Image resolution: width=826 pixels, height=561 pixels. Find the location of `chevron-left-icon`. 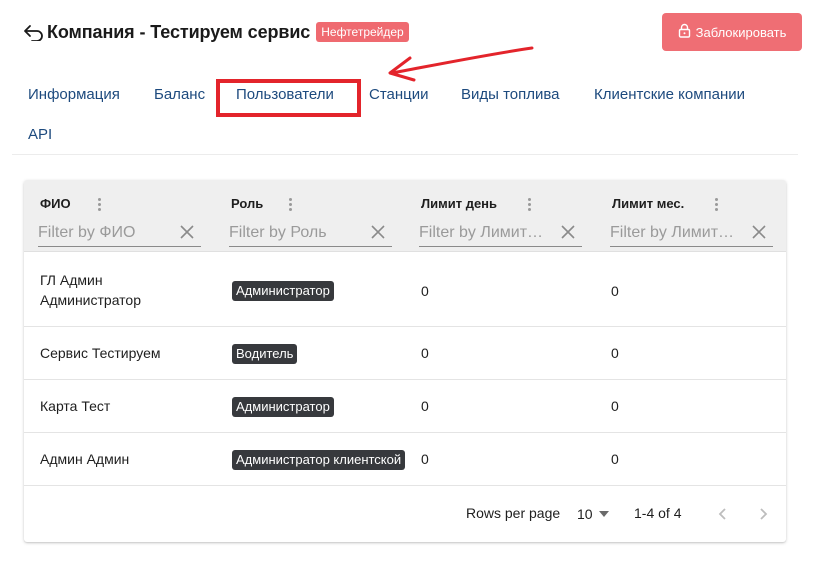

chevron-left-icon is located at coordinates (723, 514).